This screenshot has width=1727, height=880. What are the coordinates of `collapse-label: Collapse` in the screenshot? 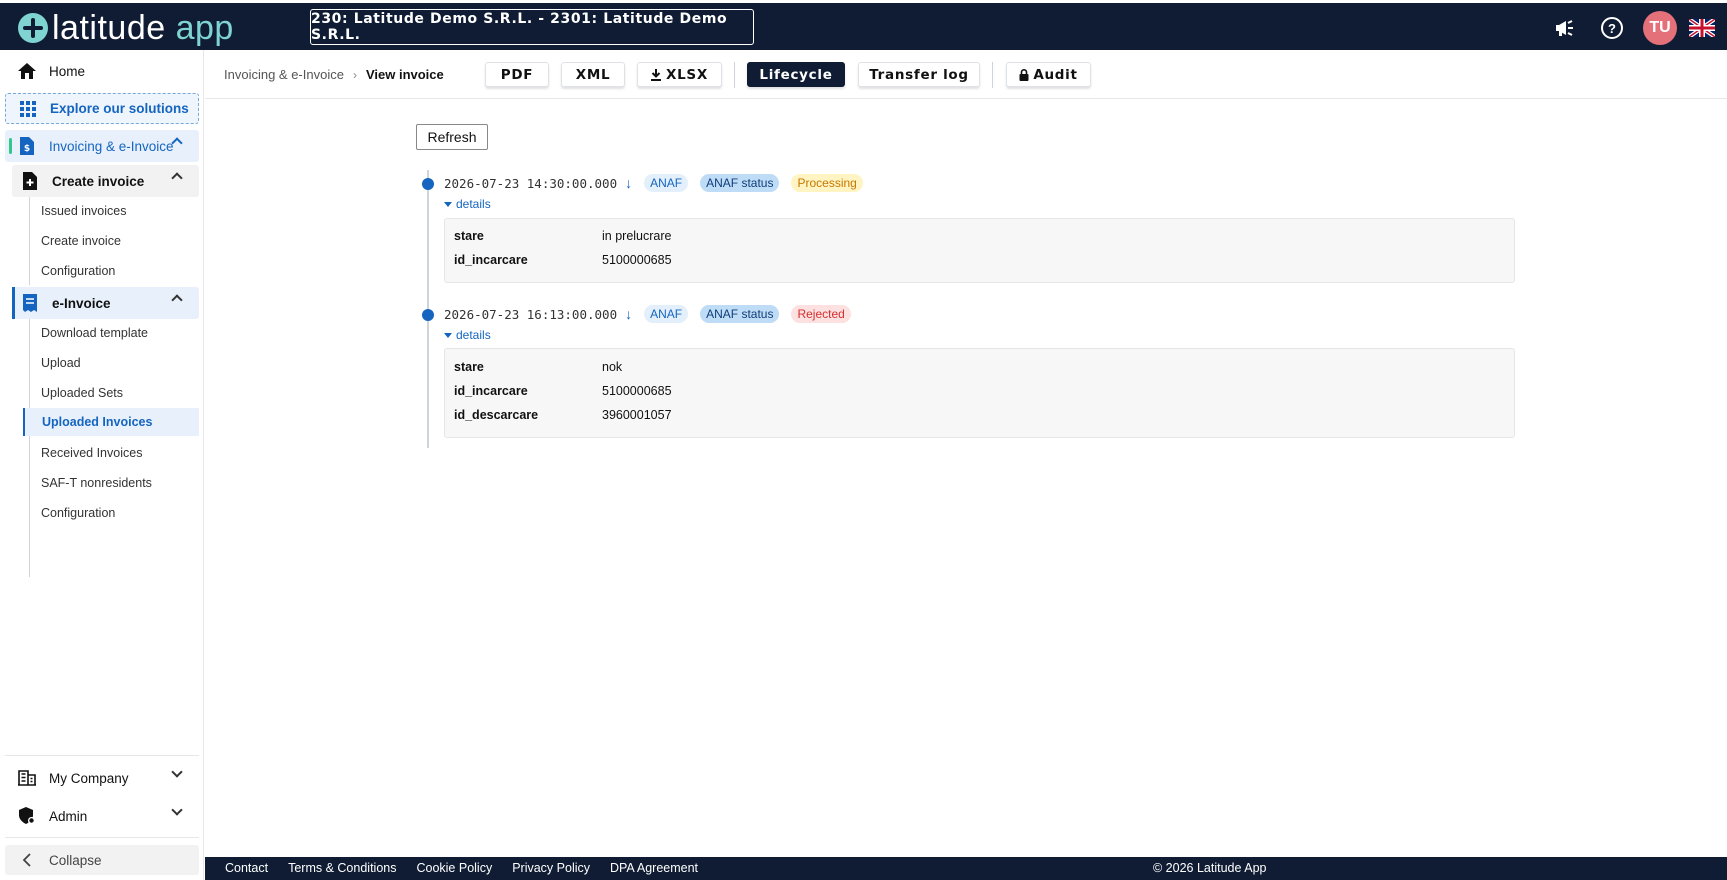 It's located at (75, 860).